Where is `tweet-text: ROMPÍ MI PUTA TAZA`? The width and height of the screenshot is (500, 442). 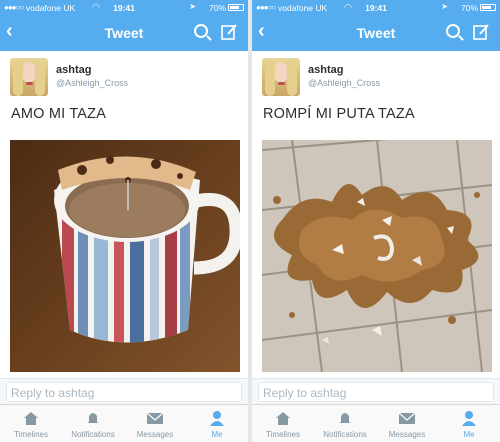 tweet-text: ROMPÍ MI PUTA TAZA is located at coordinates (339, 114).